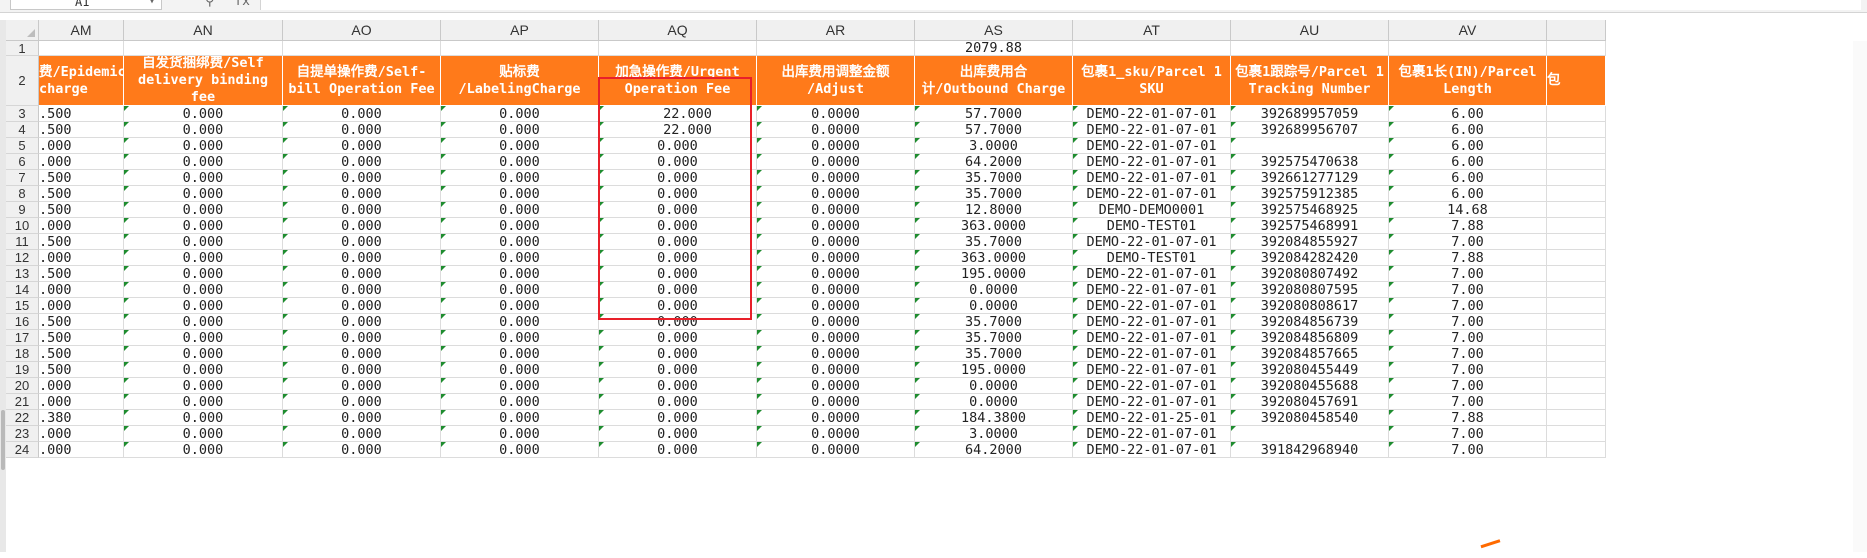 The image size is (1867, 558). I want to click on cell: DEMO-TEST01, so click(1152, 258).